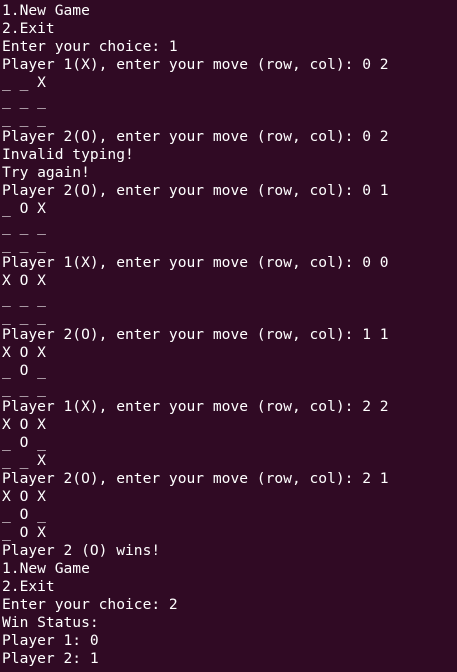 This screenshot has height=672, width=457. Describe the element at coordinates (90, 604) in the screenshot. I see `choice-prompt: Enter your choice: 2` at that location.